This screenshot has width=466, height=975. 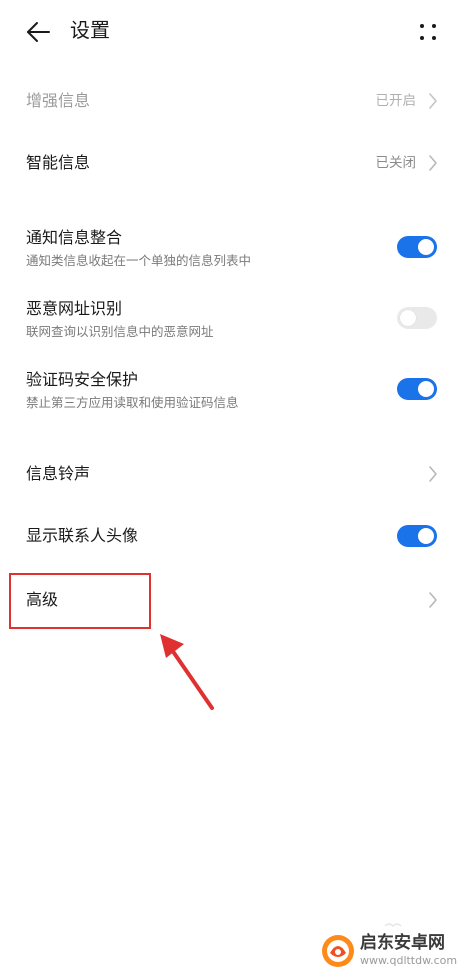 I want to click on setting-title: 增强信息, so click(x=58, y=100).